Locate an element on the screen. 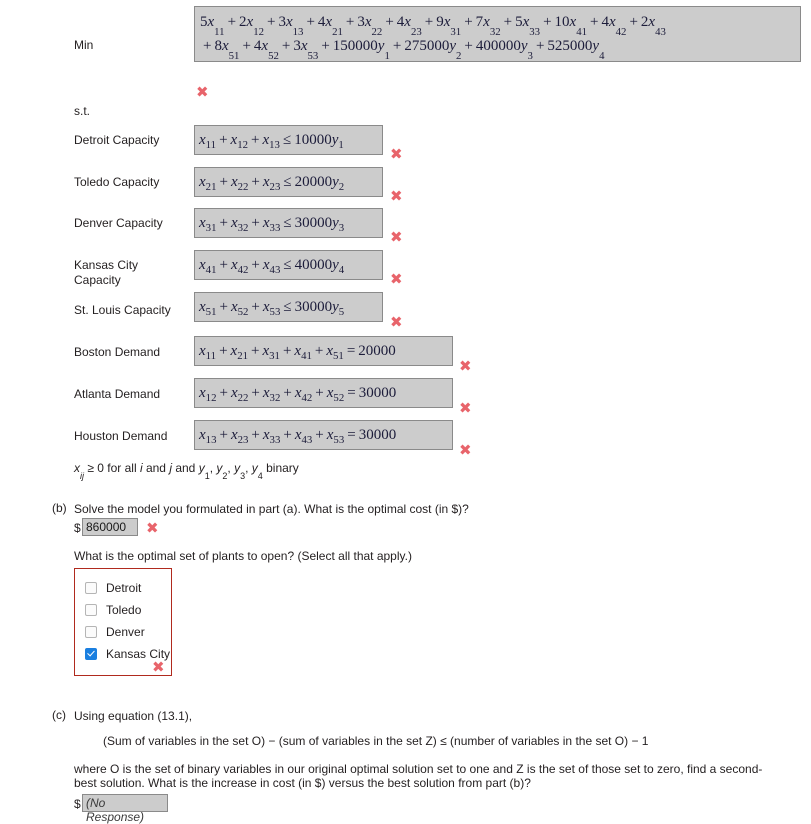 Image resolution: width=811 pixels, height=824 pixels. checkbox-row-detroit: Detroit is located at coordinates (123, 588).